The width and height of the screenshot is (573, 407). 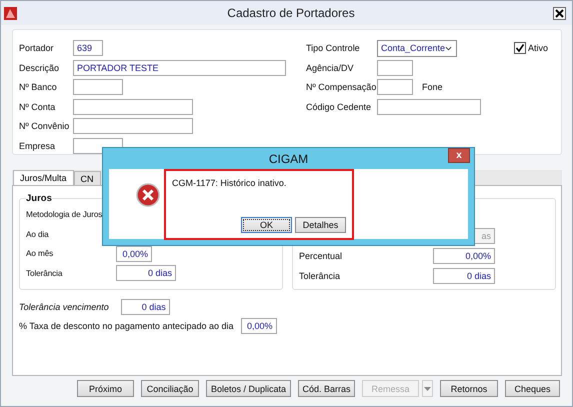 What do you see at coordinates (38, 87) in the screenshot?
I see `field-label: Nº Banco` at bounding box center [38, 87].